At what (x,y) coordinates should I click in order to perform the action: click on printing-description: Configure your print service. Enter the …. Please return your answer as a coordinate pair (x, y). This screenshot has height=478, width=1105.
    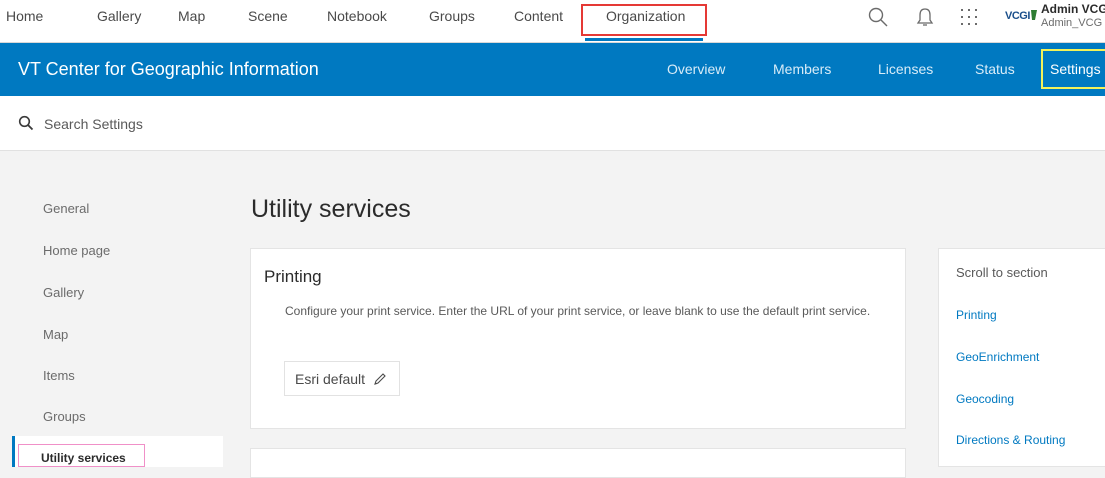
    Looking at the image, I should click on (578, 311).